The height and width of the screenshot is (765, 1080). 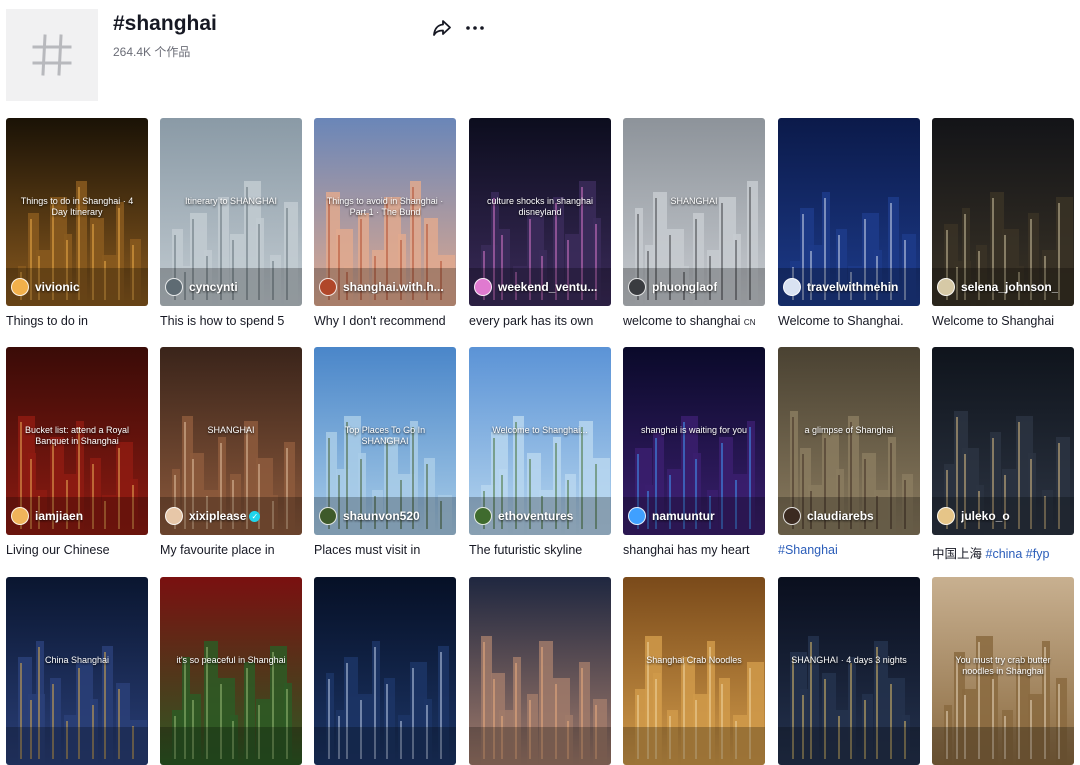 I want to click on video-caption: My favourite place in, so click(x=231, y=550).